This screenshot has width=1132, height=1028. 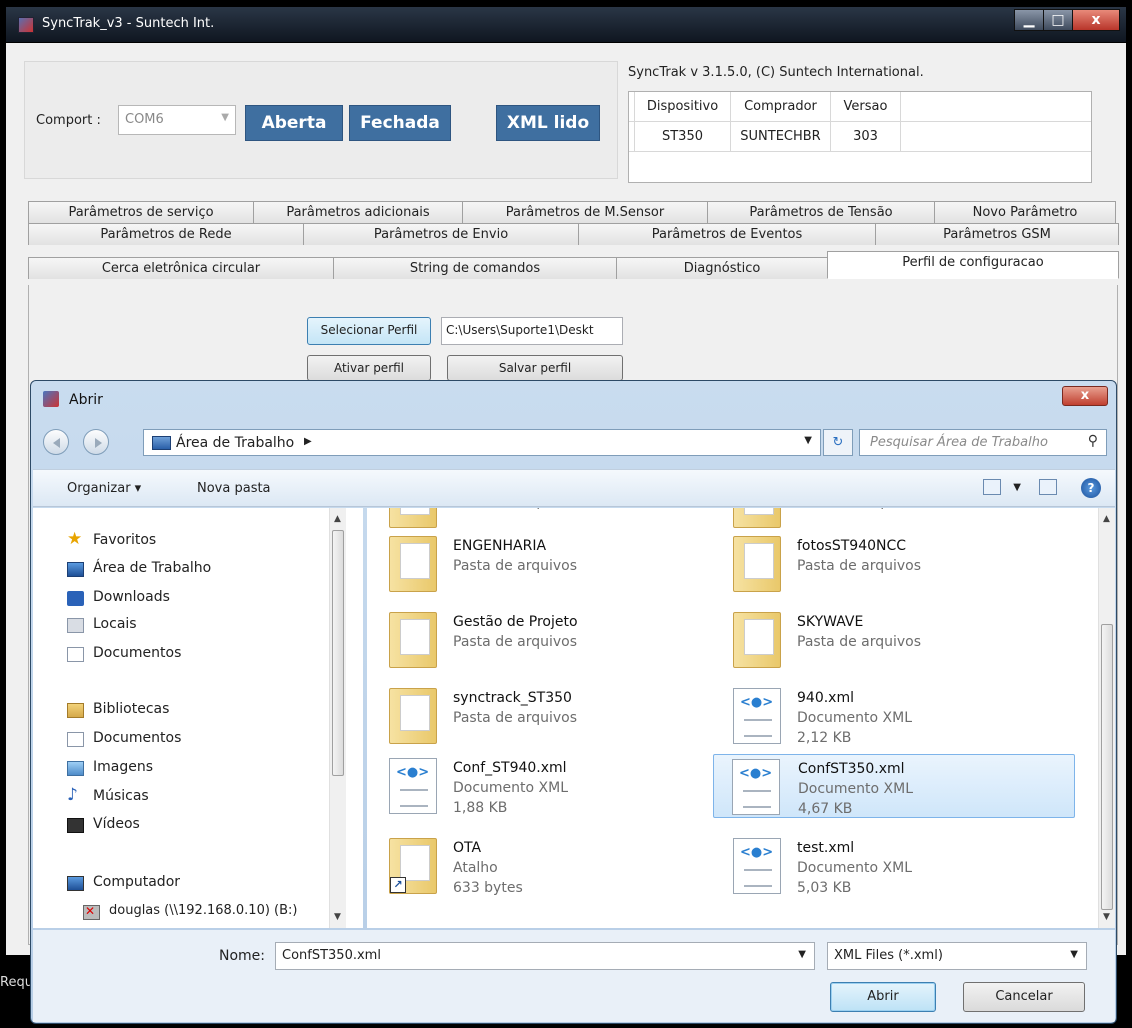 What do you see at coordinates (141, 212) in the screenshot?
I see `tab-parametros-servico: Parâmetros de serviço` at bounding box center [141, 212].